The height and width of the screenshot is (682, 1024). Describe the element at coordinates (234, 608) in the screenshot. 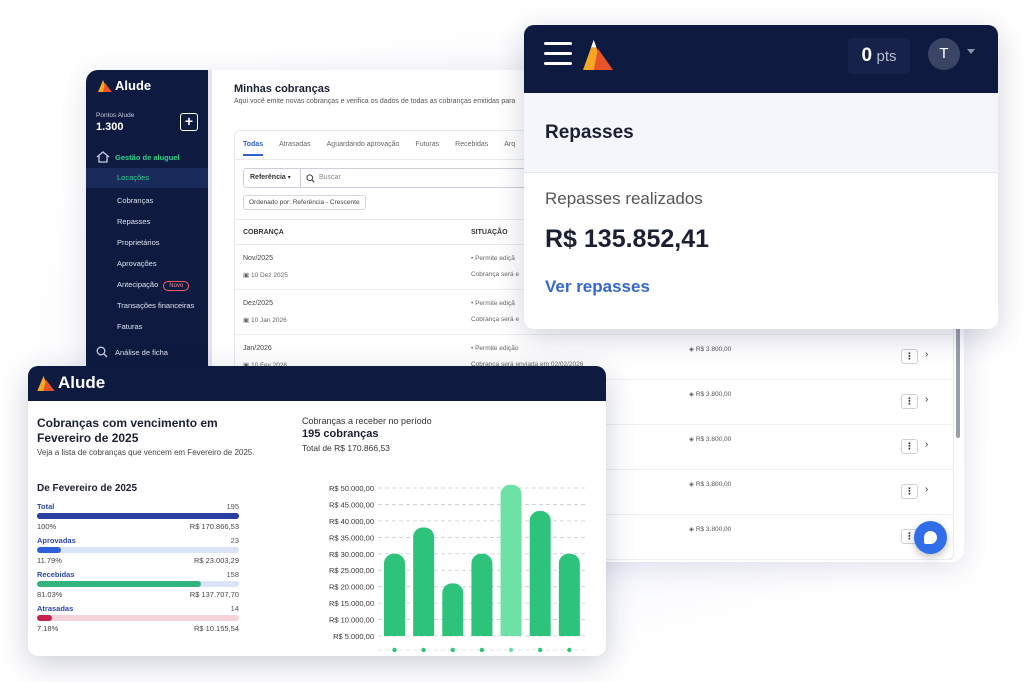

I see `stat-count: 14` at that location.